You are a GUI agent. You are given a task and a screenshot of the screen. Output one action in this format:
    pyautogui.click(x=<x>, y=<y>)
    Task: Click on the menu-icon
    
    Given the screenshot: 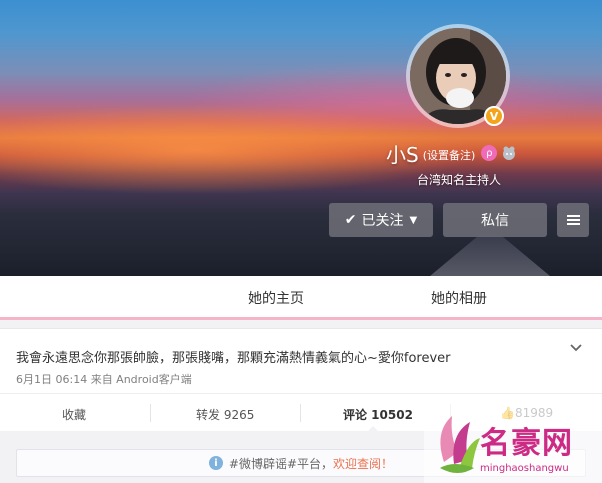 What is the action you would take?
    pyautogui.click(x=573, y=220)
    